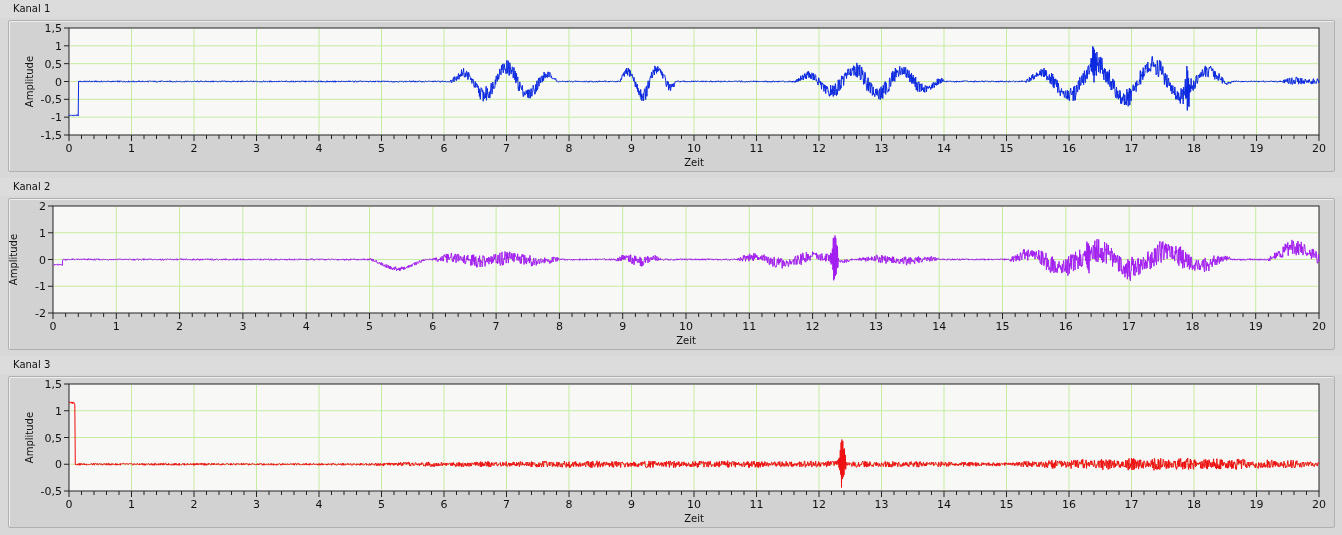  I want to click on chart-title: Kanal 2, so click(32, 187).